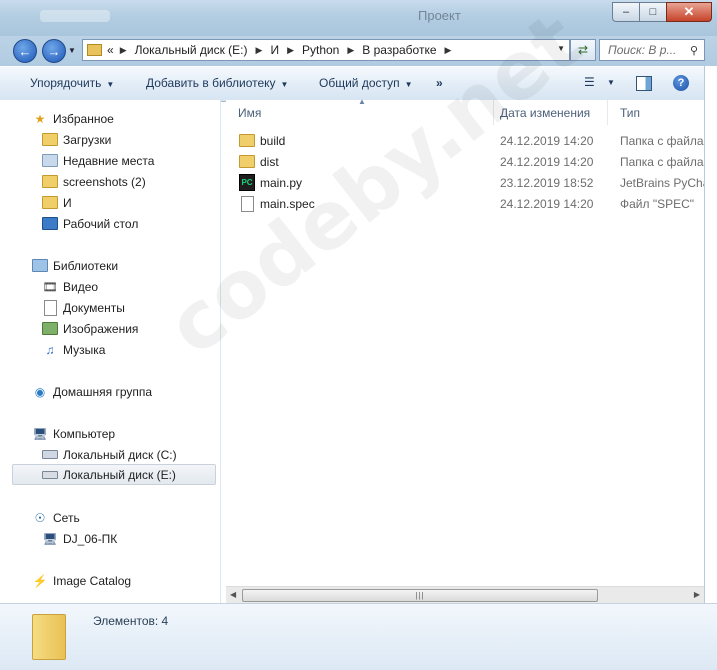  What do you see at coordinates (66, 517) in the screenshot?
I see `nav-network-label: Сеть` at bounding box center [66, 517].